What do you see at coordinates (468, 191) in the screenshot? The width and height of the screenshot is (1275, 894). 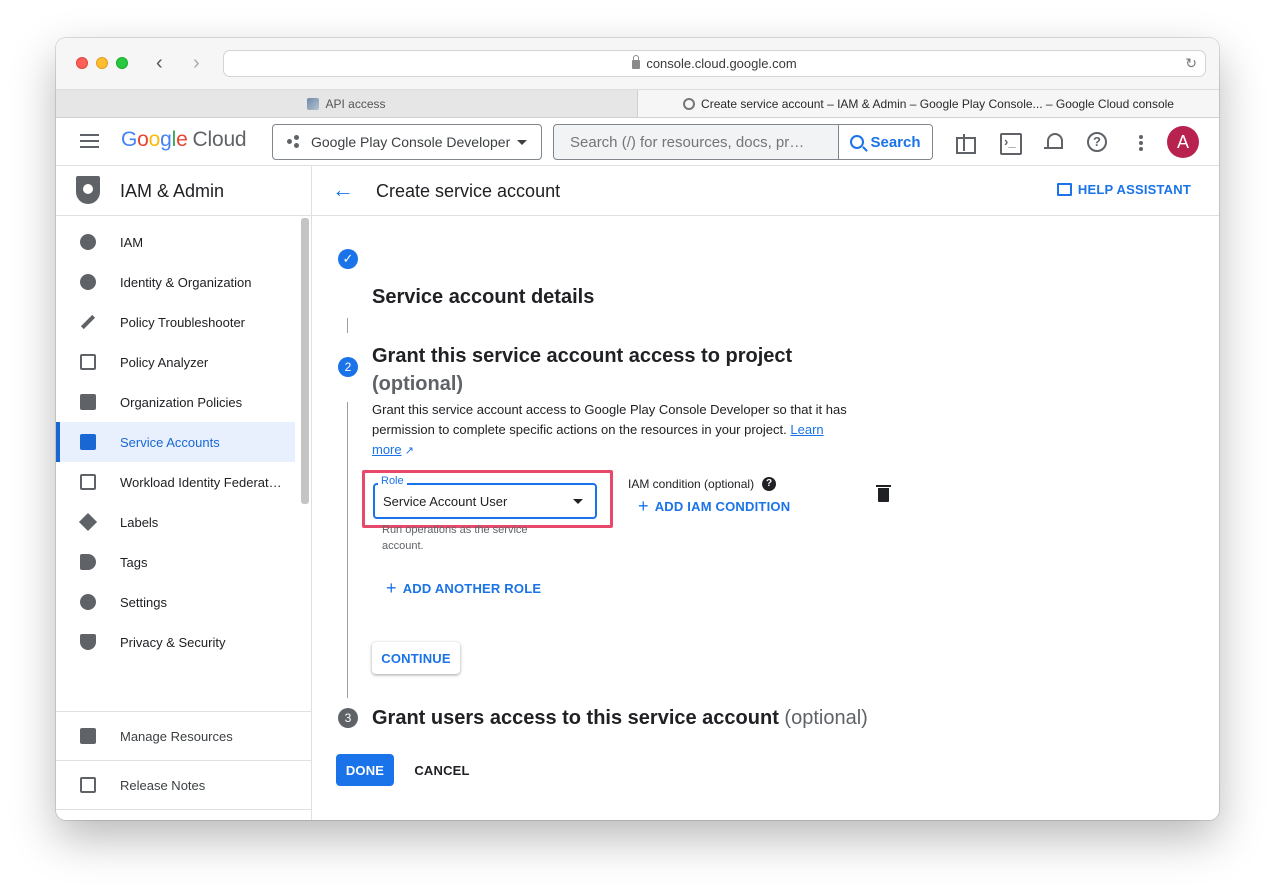 I see `page-title: Create service account` at bounding box center [468, 191].